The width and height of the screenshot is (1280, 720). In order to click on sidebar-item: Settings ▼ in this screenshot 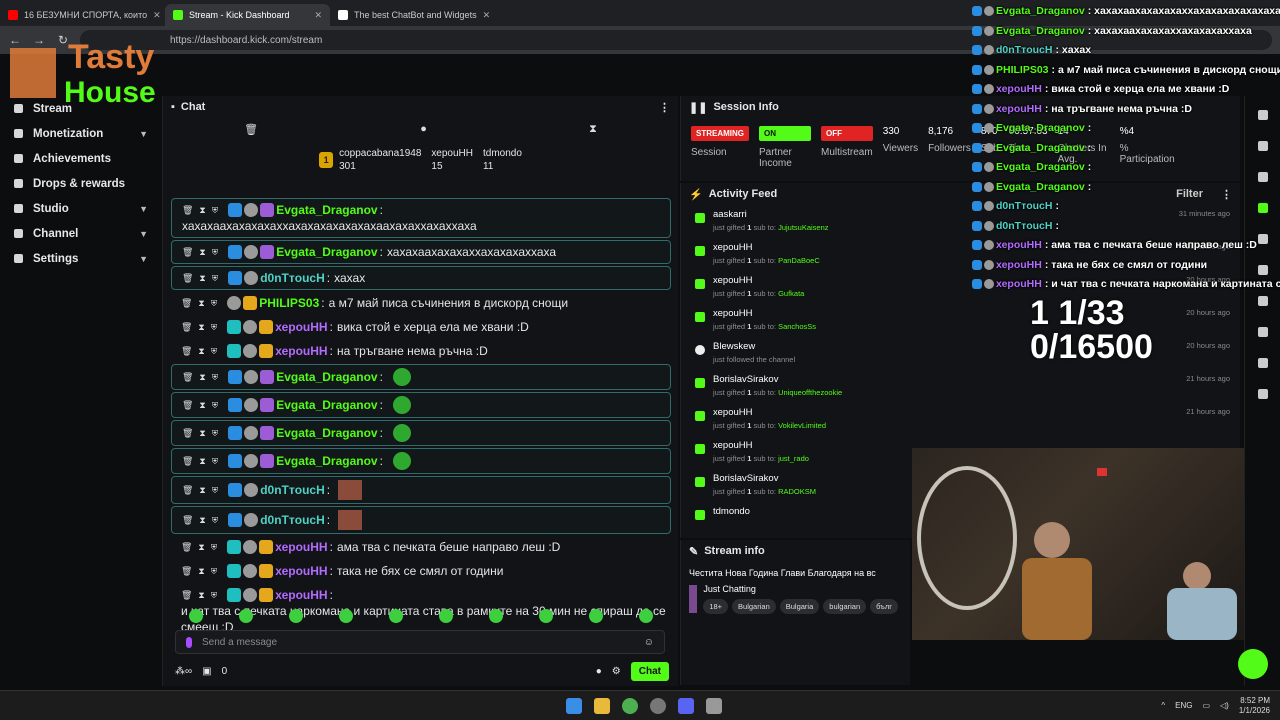, I will do `click(81, 258)`.